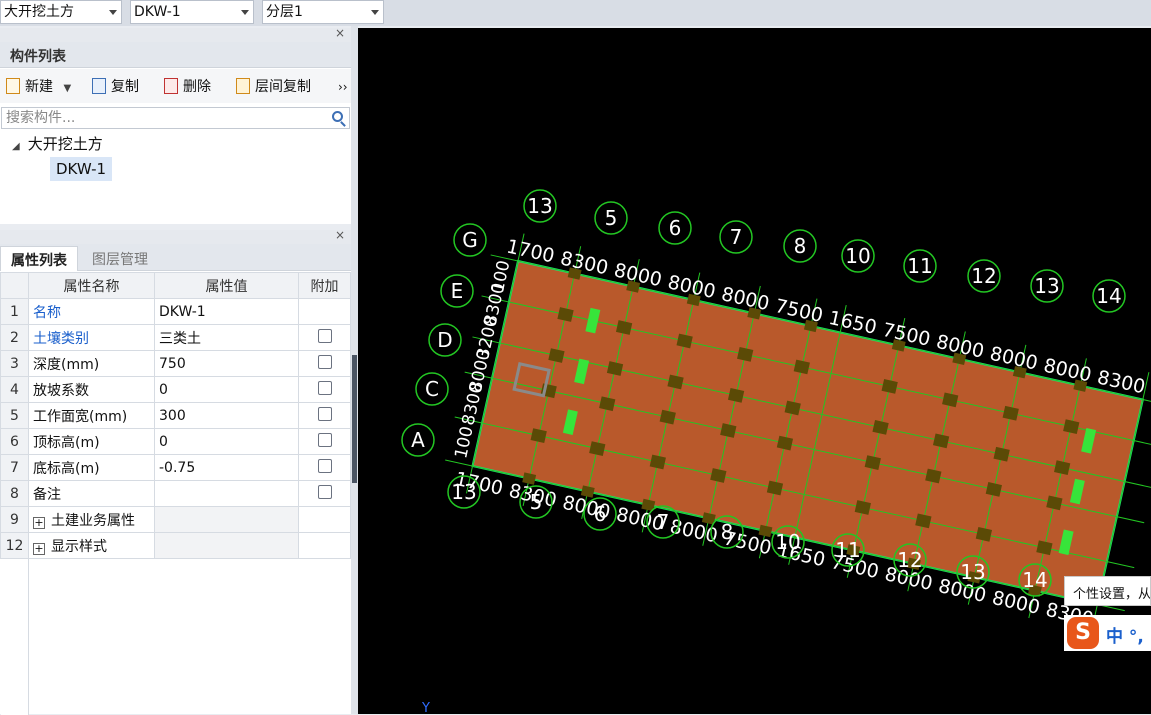 The height and width of the screenshot is (715, 1151). Describe the element at coordinates (324, 285) in the screenshot. I see `property-extra-header: 附加` at that location.